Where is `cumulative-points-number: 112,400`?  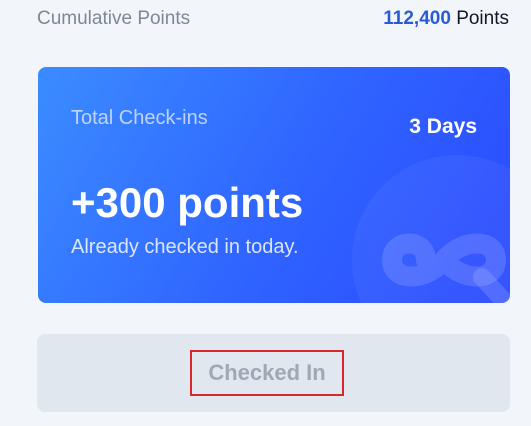
cumulative-points-number: 112,400 is located at coordinates (417, 18).